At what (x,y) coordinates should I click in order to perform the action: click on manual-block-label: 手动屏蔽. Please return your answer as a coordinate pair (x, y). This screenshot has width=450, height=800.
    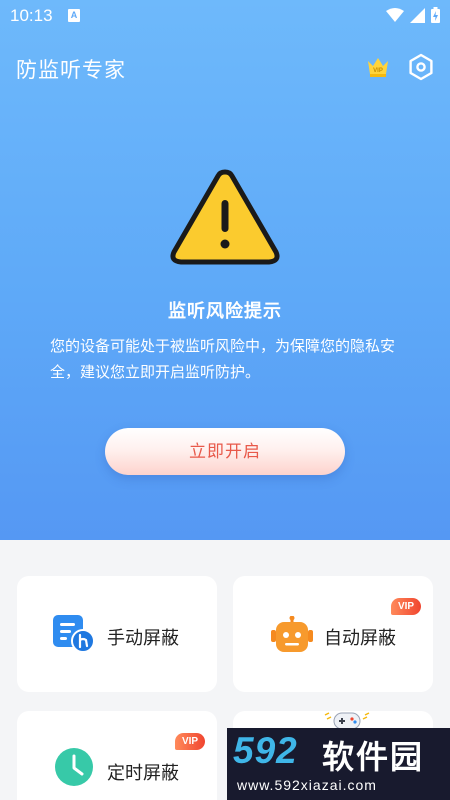
    Looking at the image, I should click on (143, 638).